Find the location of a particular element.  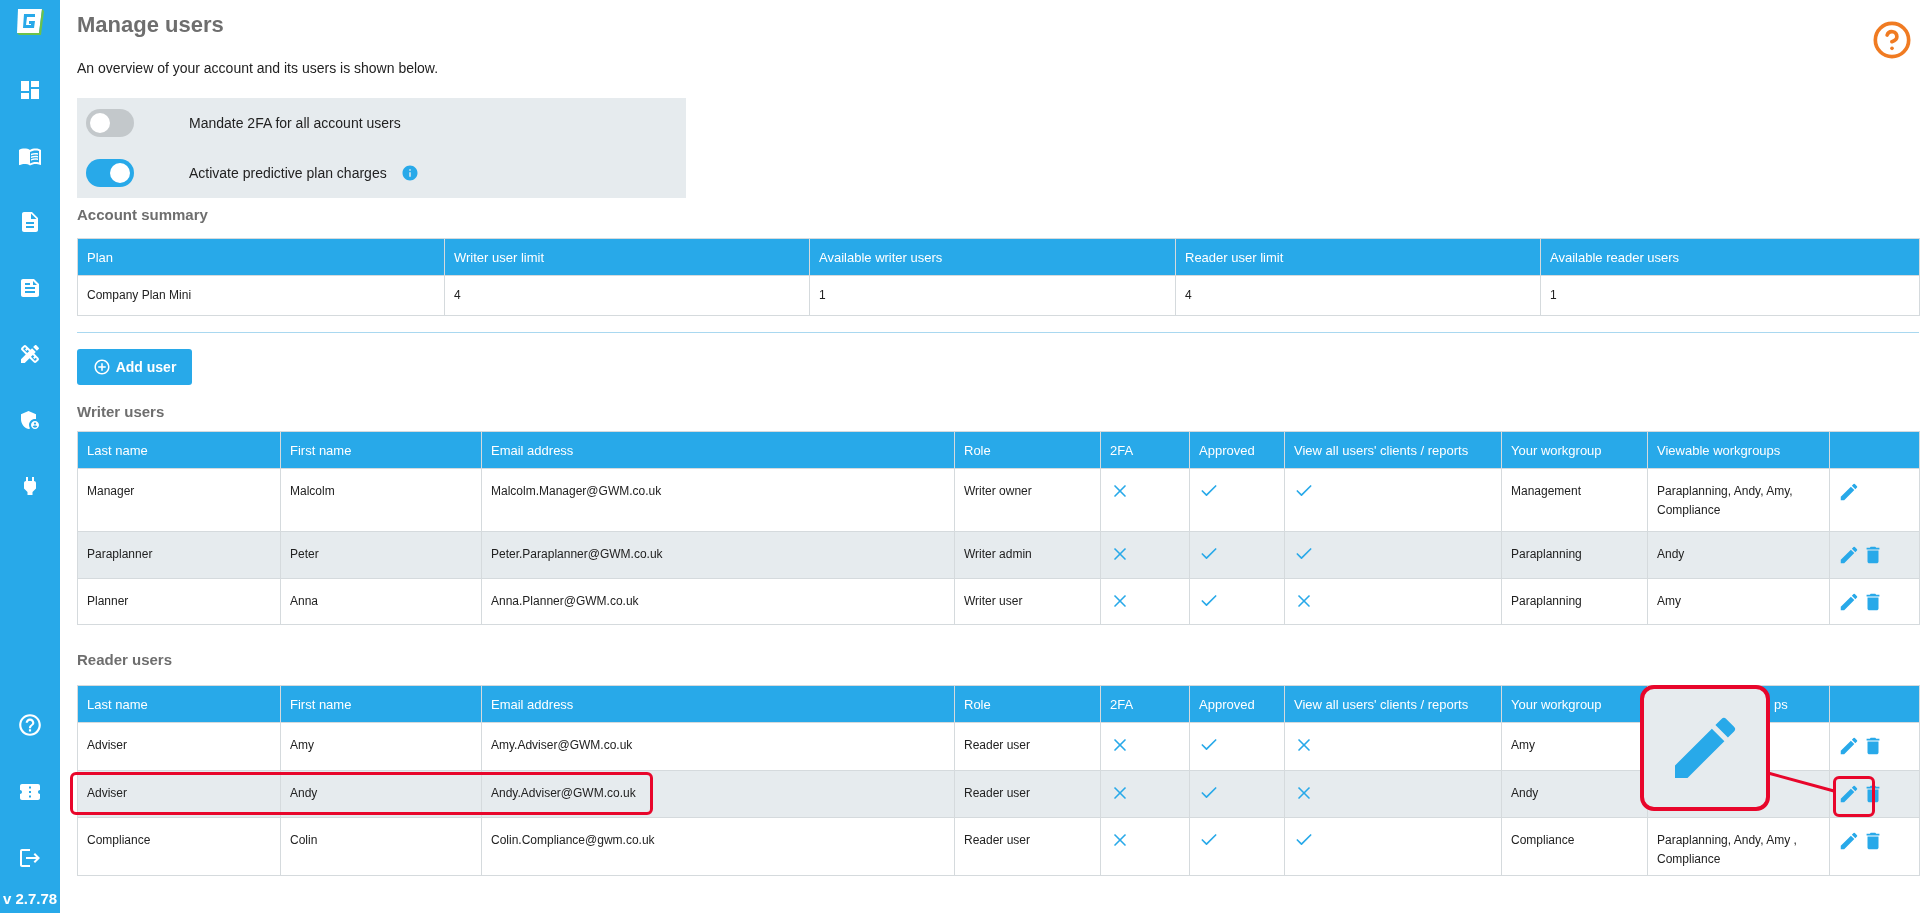

table-cell: Malcolm is located at coordinates (312, 491).